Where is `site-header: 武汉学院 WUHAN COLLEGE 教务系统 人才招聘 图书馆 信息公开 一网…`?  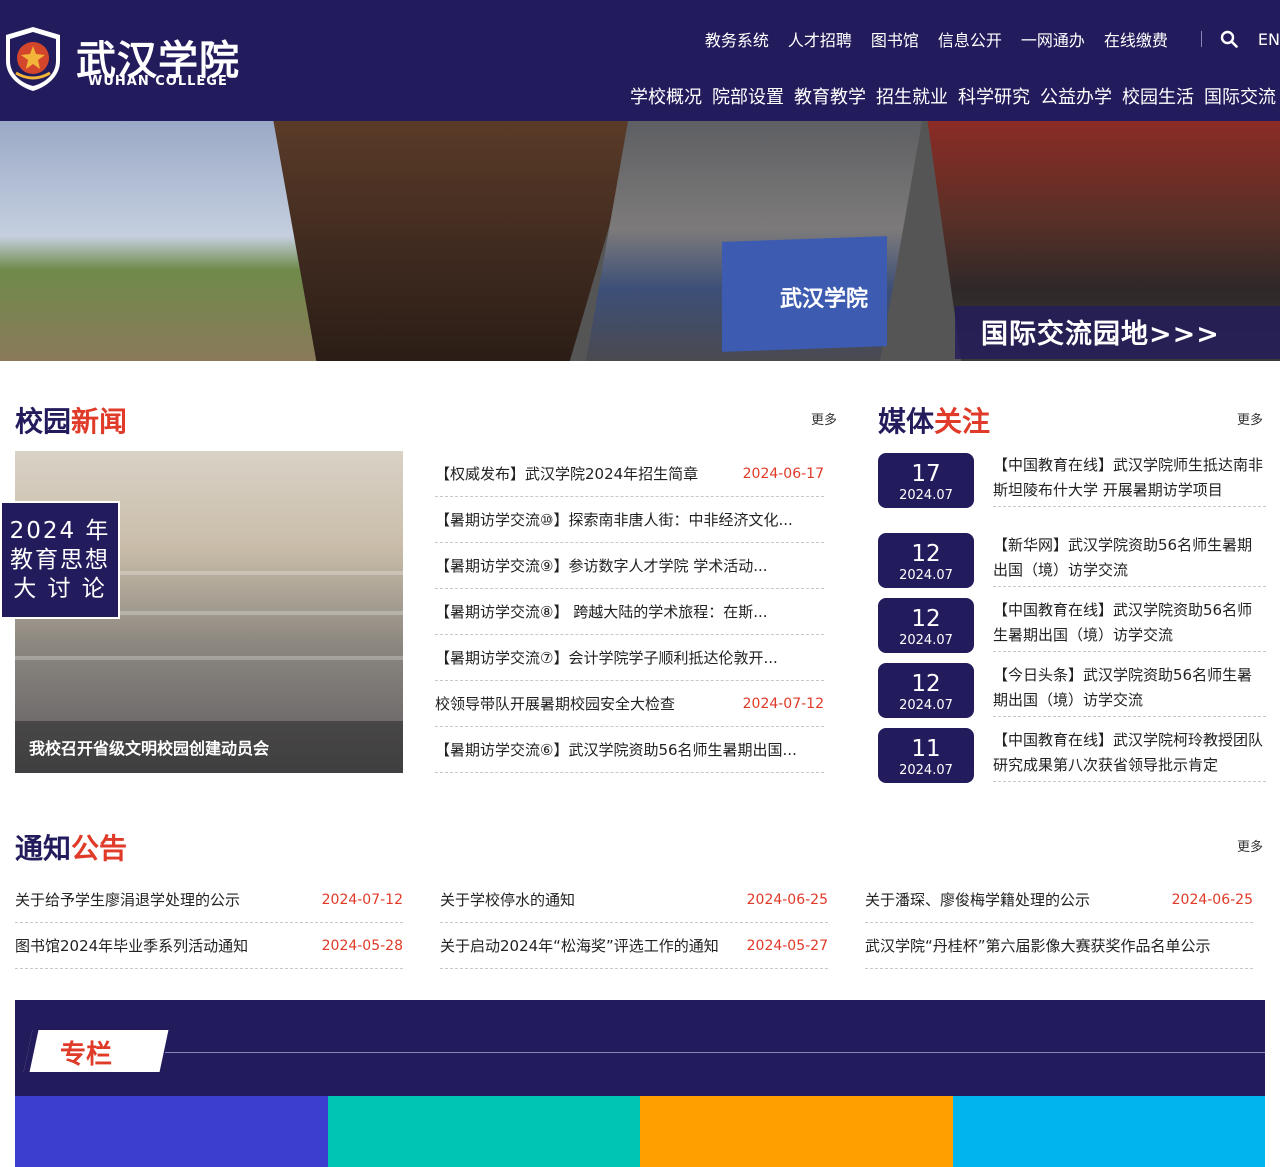 site-header: 武汉学院 WUHAN COLLEGE 教务系统 人才招聘 图书馆 信息公开 一网… is located at coordinates (640, 60).